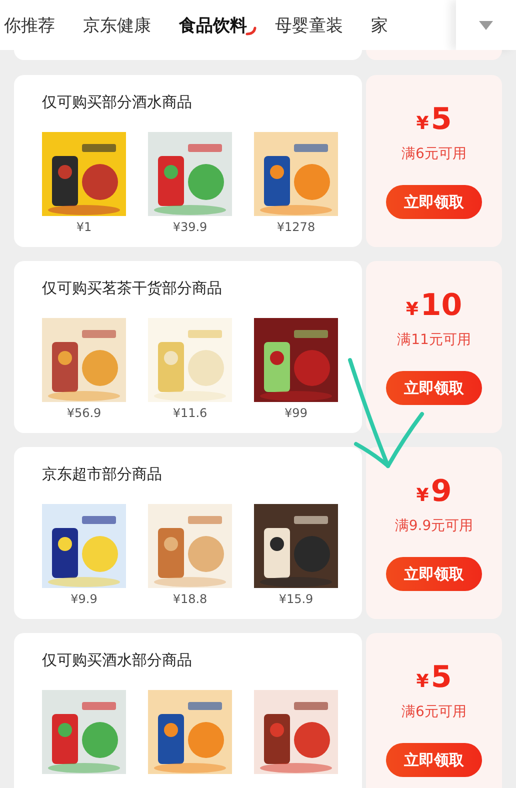 The height and width of the screenshot is (788, 516). Describe the element at coordinates (117, 102) in the screenshot. I see `coupon-title: 仅可购买部分酒水商品` at that location.